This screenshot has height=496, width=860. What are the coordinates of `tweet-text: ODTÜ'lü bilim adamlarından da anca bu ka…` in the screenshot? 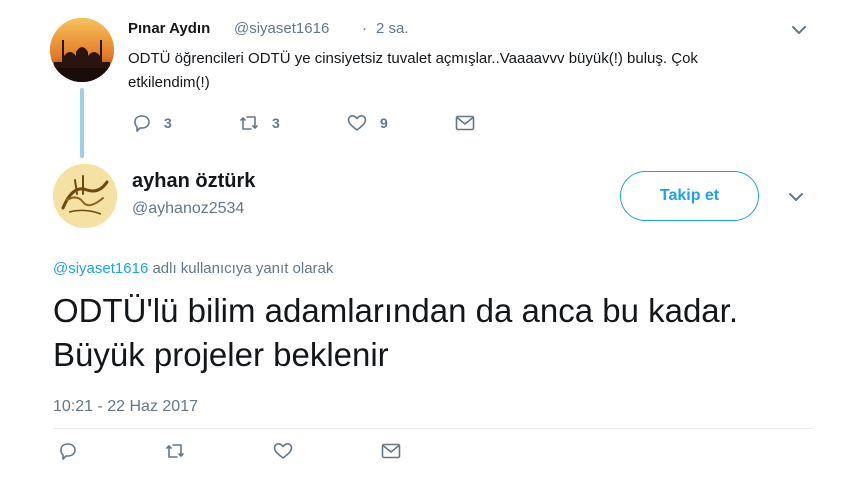 It's located at (395, 332).